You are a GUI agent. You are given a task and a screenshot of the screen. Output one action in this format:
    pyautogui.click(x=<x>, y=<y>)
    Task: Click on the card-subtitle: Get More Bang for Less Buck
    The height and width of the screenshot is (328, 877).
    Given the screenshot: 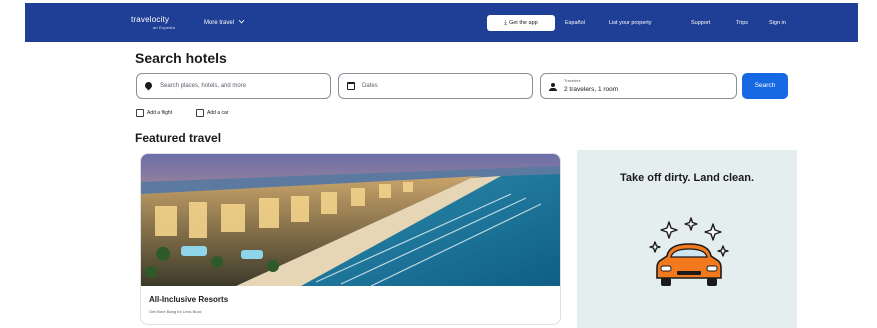 What is the action you would take?
    pyautogui.click(x=175, y=311)
    